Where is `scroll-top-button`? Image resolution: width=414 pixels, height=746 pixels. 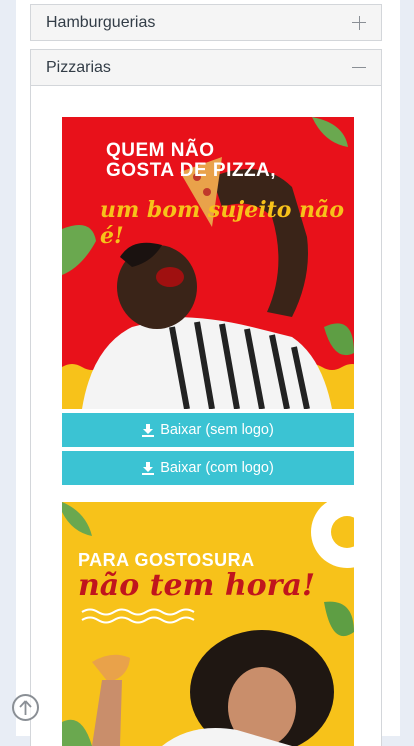 scroll-top-button is located at coordinates (25, 707).